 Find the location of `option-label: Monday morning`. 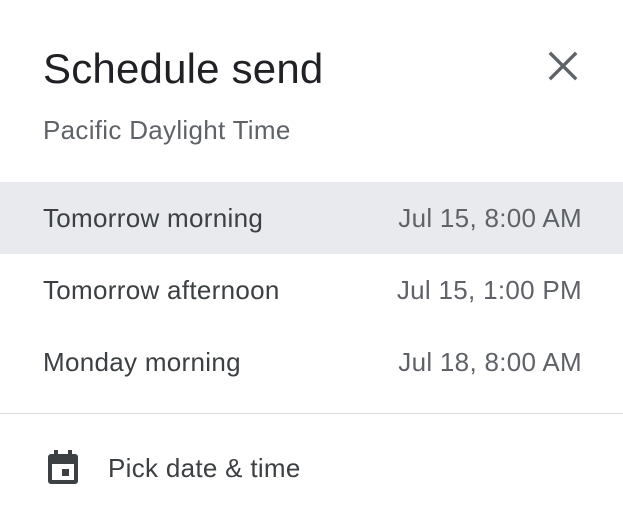

option-label: Monday morning is located at coordinates (142, 361).